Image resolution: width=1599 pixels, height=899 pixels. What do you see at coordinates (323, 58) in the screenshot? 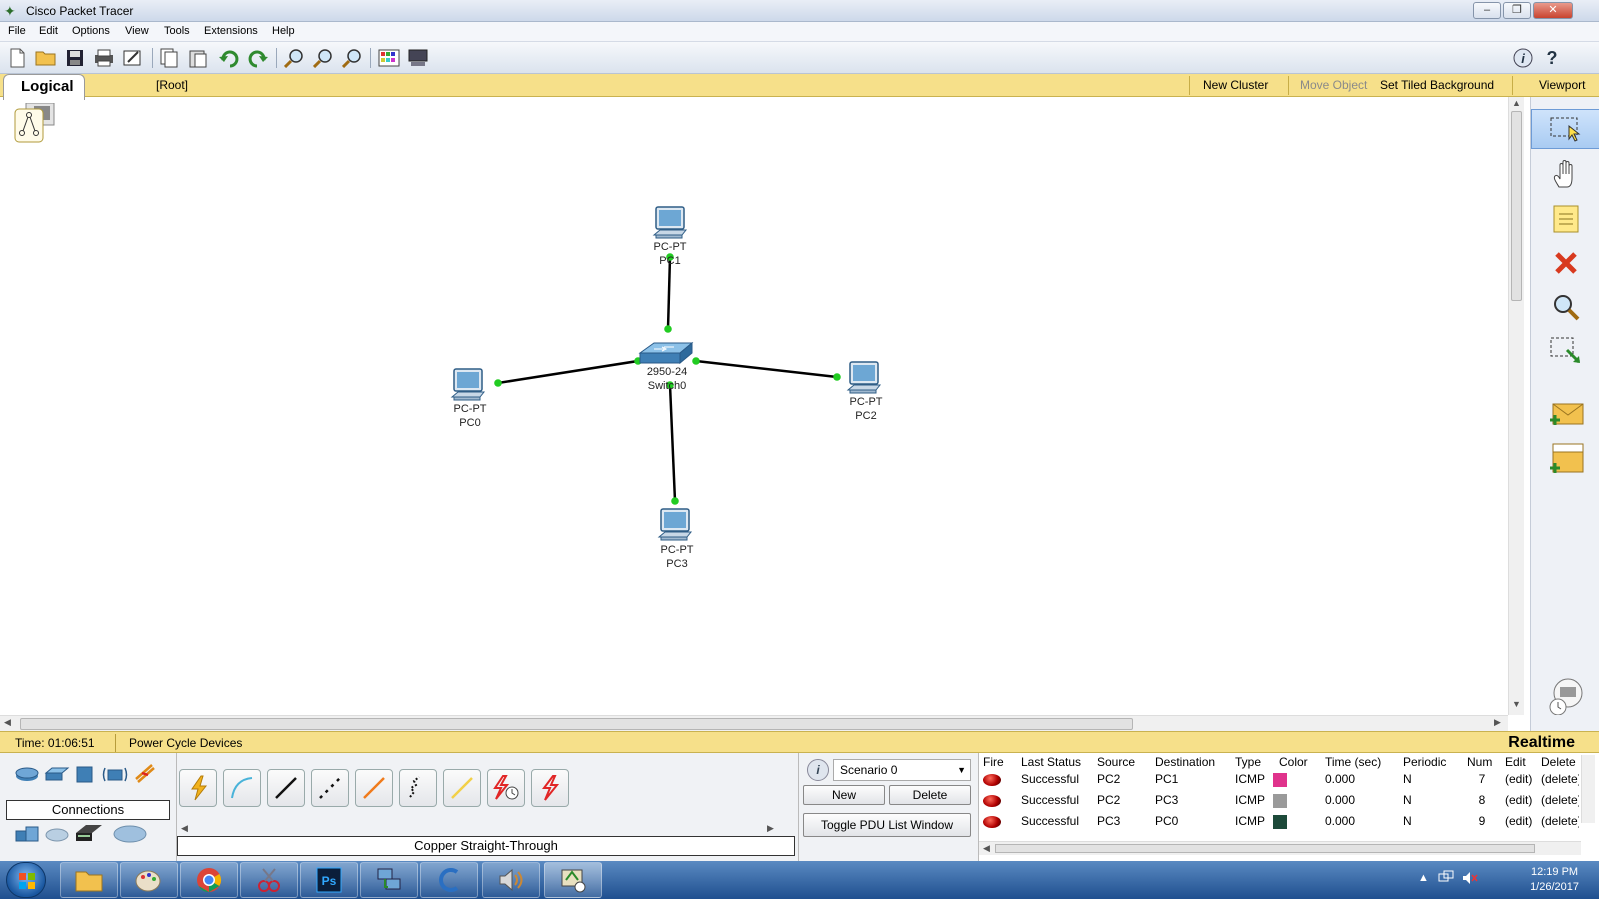
I see `zoom-reset-icon` at bounding box center [323, 58].